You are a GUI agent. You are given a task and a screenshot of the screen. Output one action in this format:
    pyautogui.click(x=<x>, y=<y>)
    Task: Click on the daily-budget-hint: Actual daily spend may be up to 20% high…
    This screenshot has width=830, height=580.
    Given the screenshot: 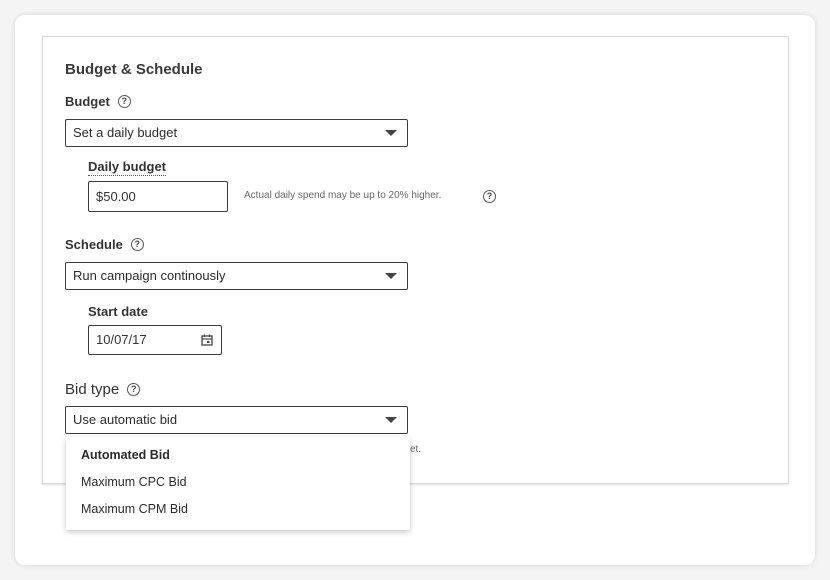 What is the action you would take?
    pyautogui.click(x=343, y=195)
    